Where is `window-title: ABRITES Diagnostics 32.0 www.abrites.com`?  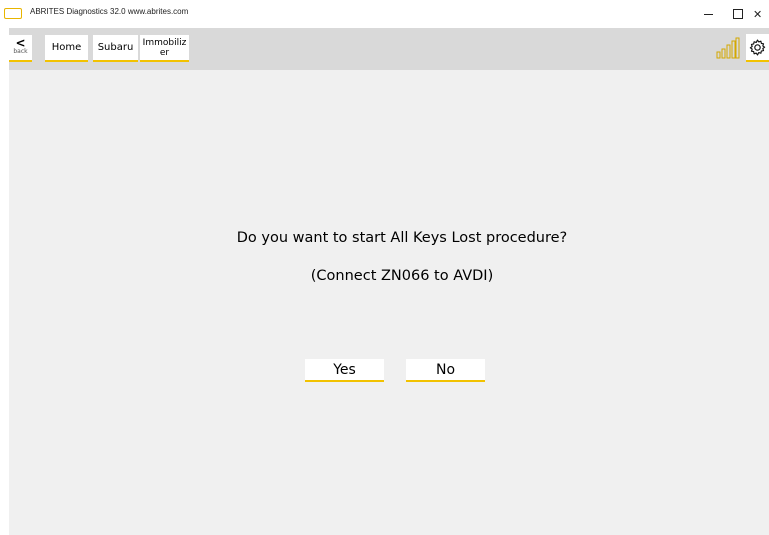
window-title: ABRITES Diagnostics 32.0 www.abrites.com is located at coordinates (109, 11).